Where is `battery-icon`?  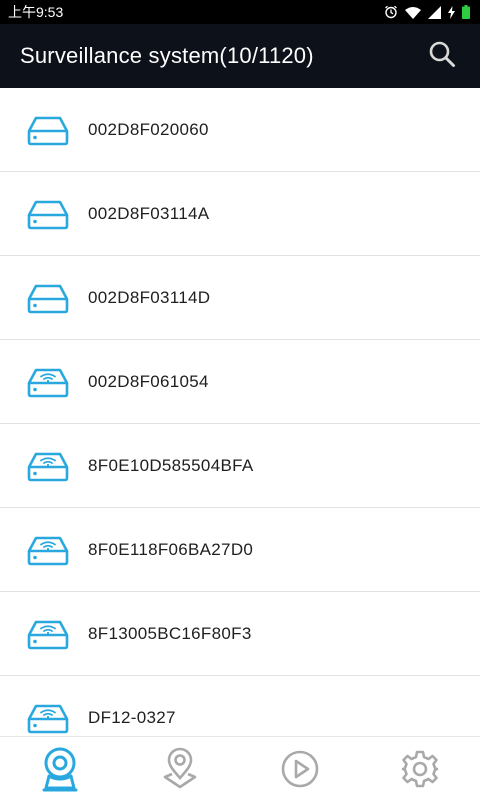 battery-icon is located at coordinates (466, 12).